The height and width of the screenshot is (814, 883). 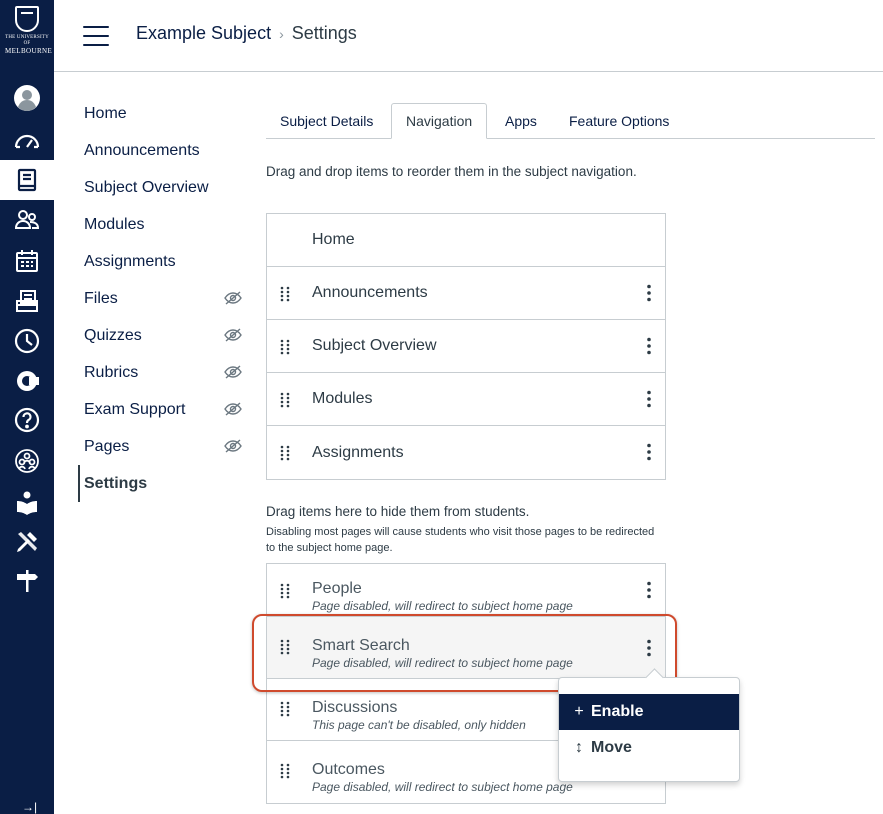 I want to click on course-nav-label: Quizzes, so click(x=113, y=335).